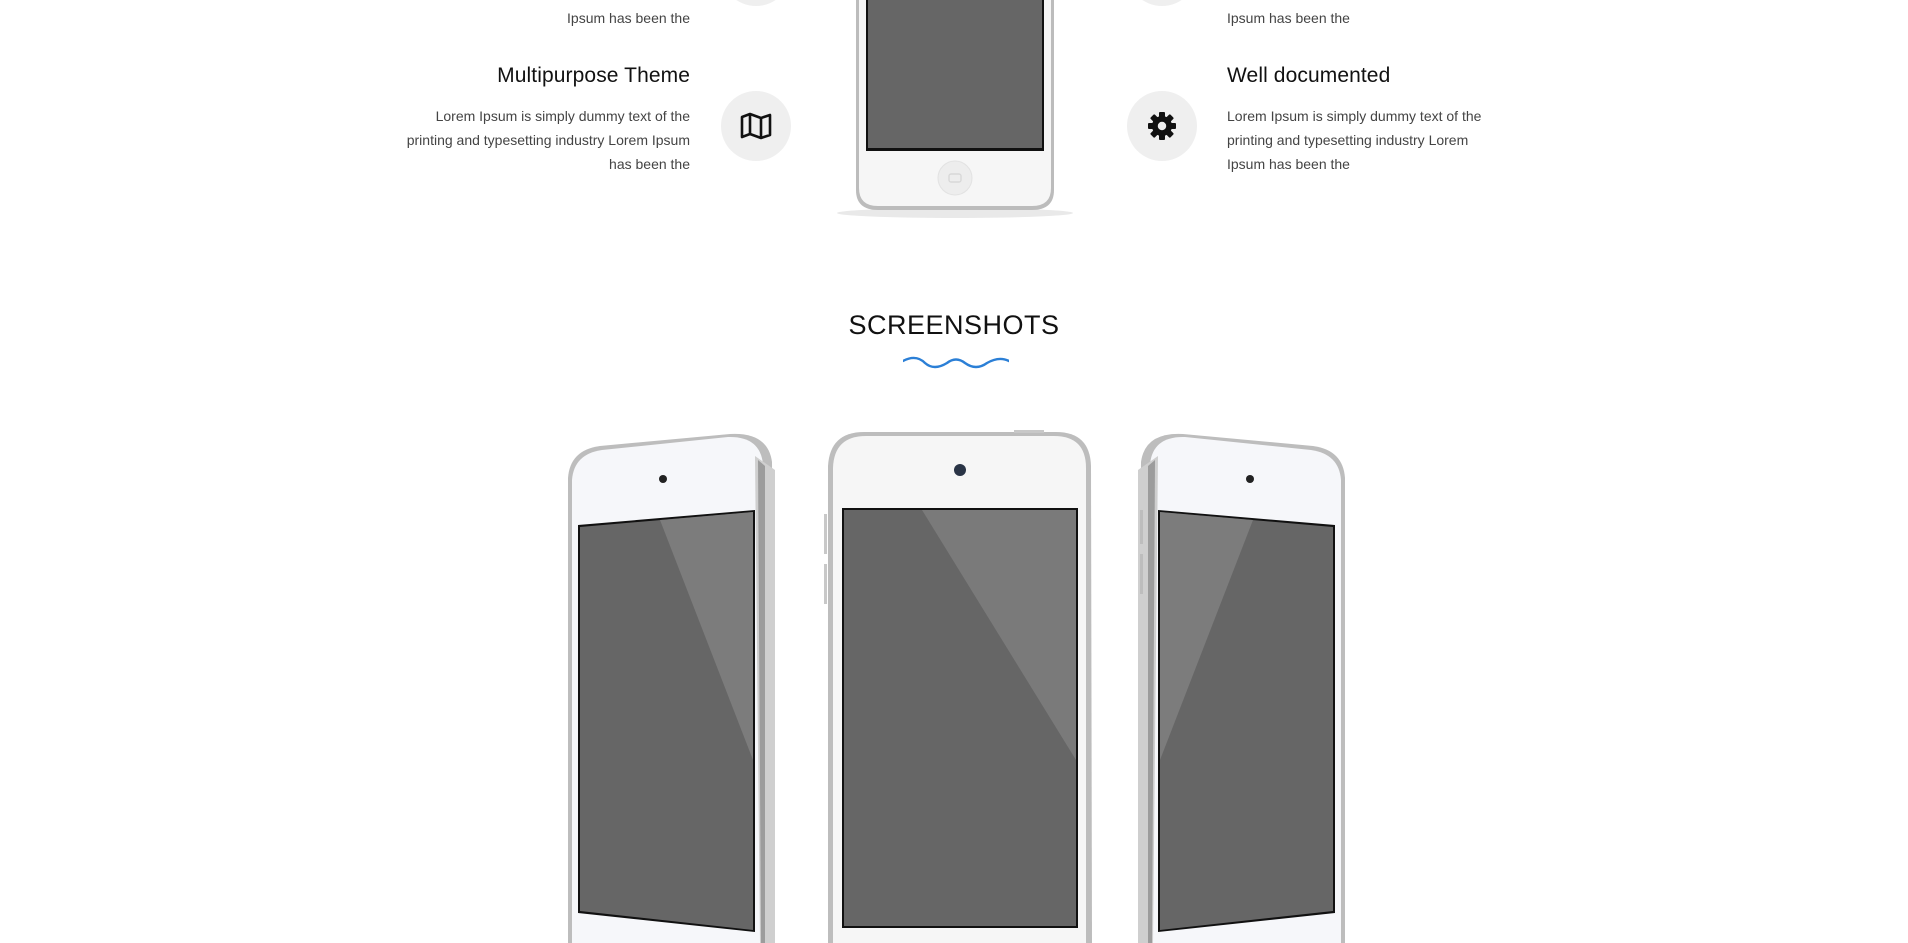  What do you see at coordinates (628, 18) in the screenshot?
I see `feature-partial-left-desc: Ipsum has been the` at bounding box center [628, 18].